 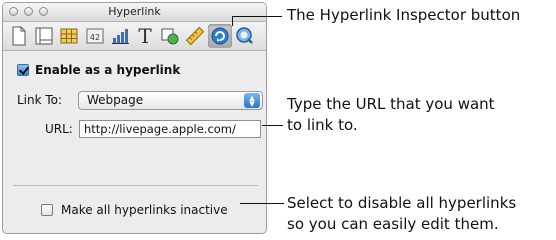 What do you see at coordinates (115, 100) in the screenshot?
I see `link-to-value: Webpage` at bounding box center [115, 100].